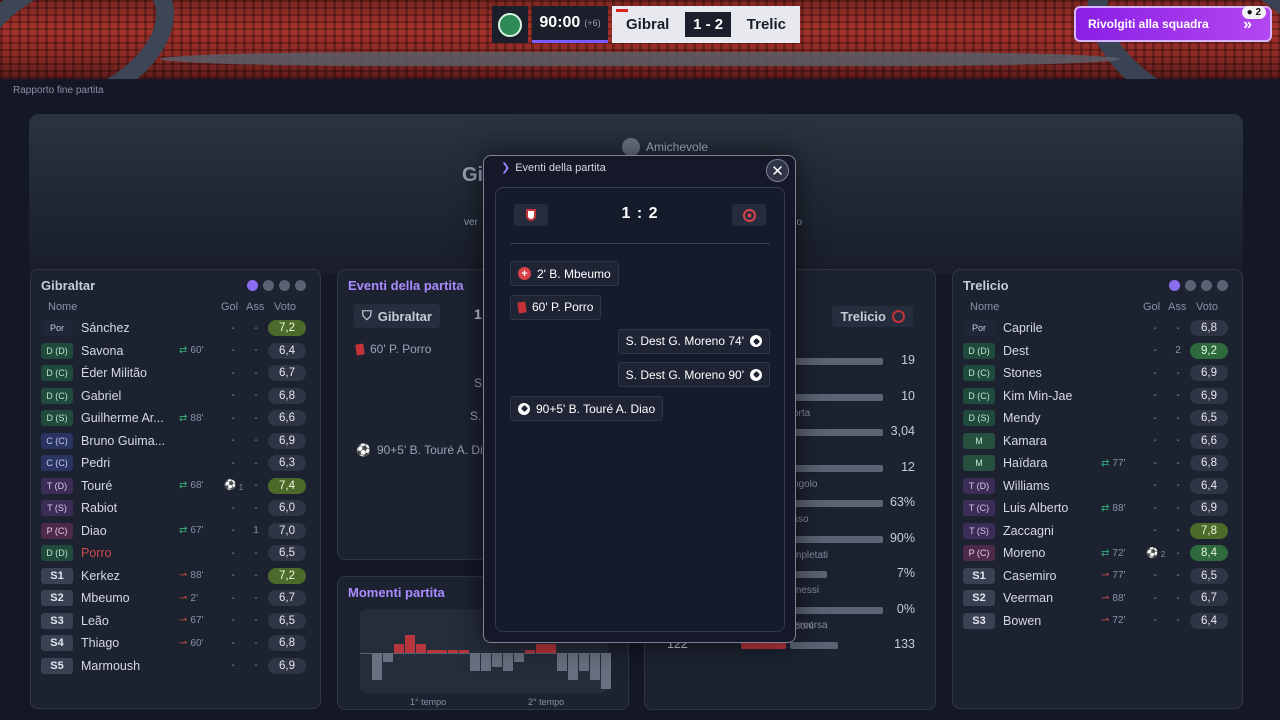 The image size is (1280, 720). I want to click on player-row: S3 Bowen ⇀ 72' - -6,4, so click(1095, 621).